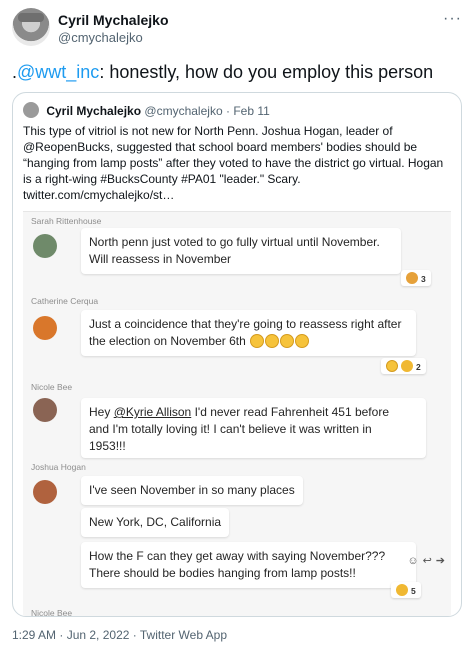  What do you see at coordinates (427, 561) in the screenshot?
I see `reply-icon: ↩` at bounding box center [427, 561].